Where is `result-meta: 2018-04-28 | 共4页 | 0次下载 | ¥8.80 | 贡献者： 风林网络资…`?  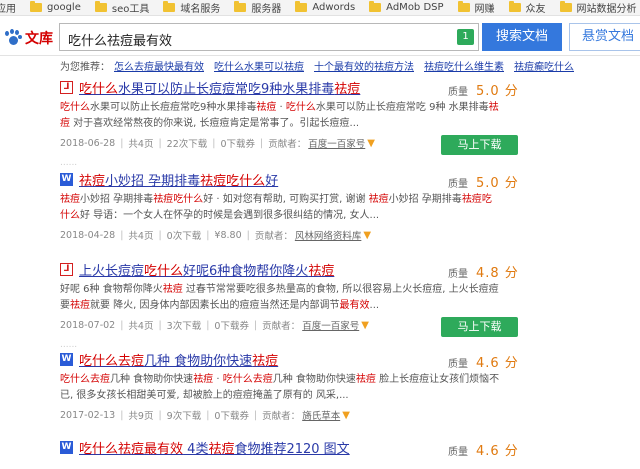 result-meta: 2018-04-28 | 共4页 | 0次下载 | ¥8.80 | 贡献者： 风林网络资… is located at coordinates (216, 235).